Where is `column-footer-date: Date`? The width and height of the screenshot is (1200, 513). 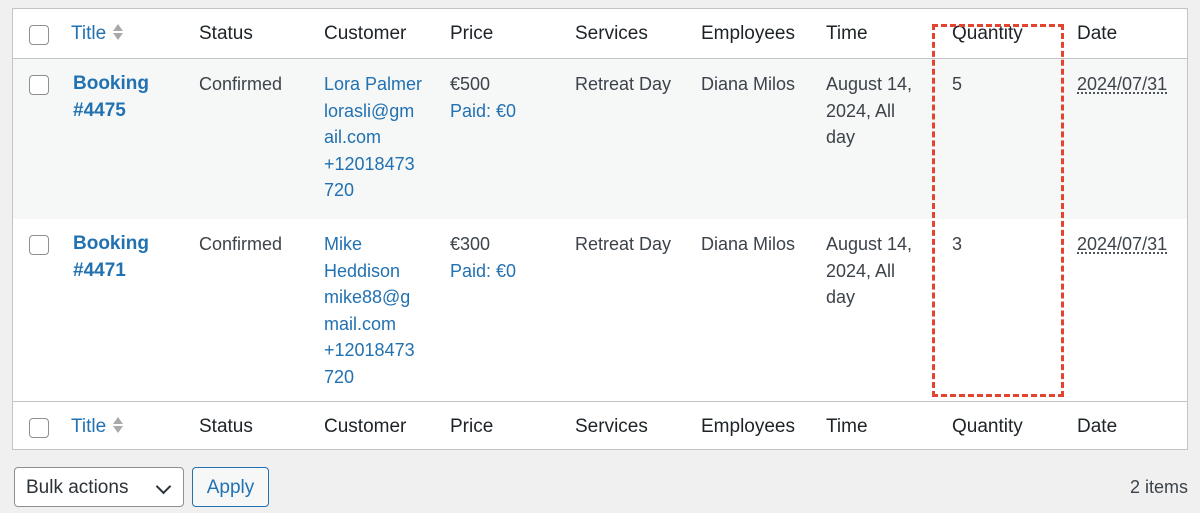
column-footer-date: Date is located at coordinates (1097, 426).